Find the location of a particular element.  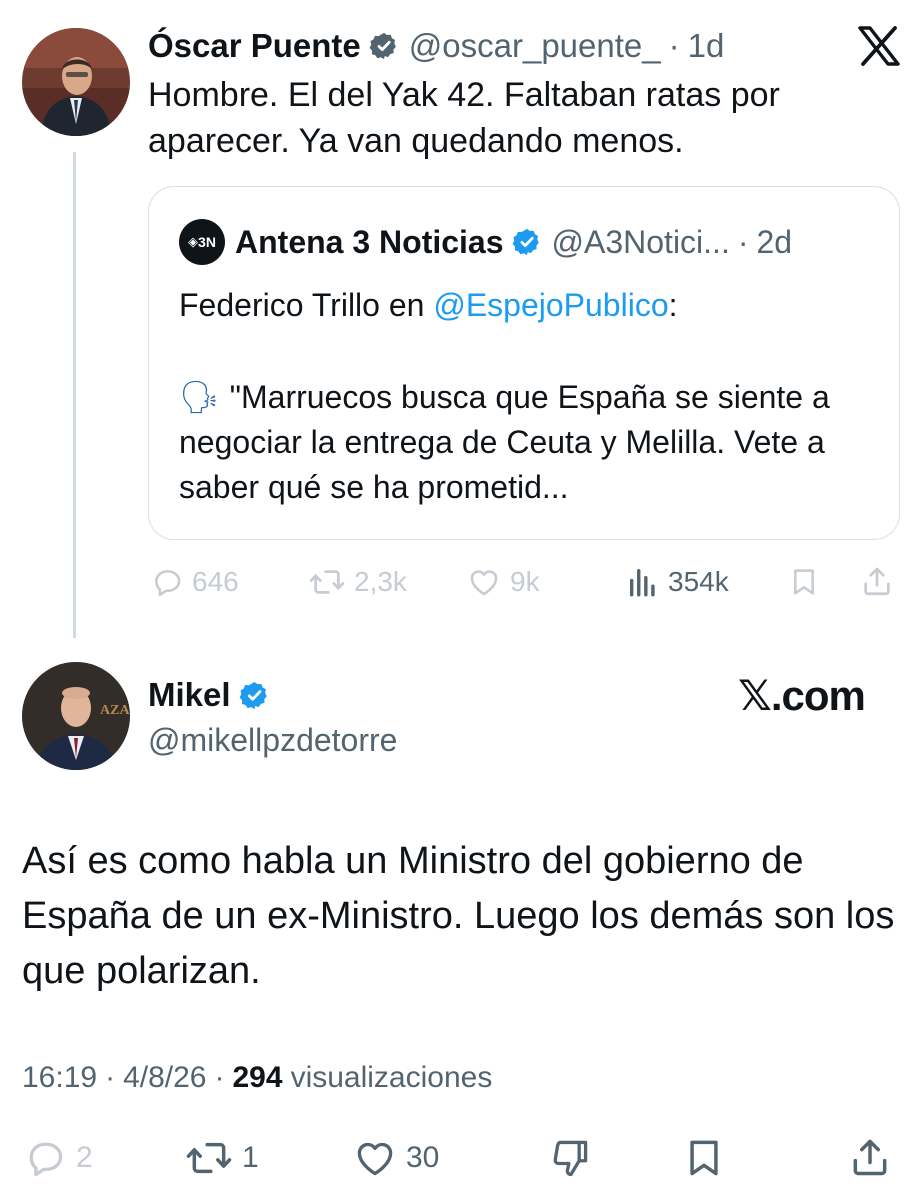

reply-count: 2 is located at coordinates (84, 1157).